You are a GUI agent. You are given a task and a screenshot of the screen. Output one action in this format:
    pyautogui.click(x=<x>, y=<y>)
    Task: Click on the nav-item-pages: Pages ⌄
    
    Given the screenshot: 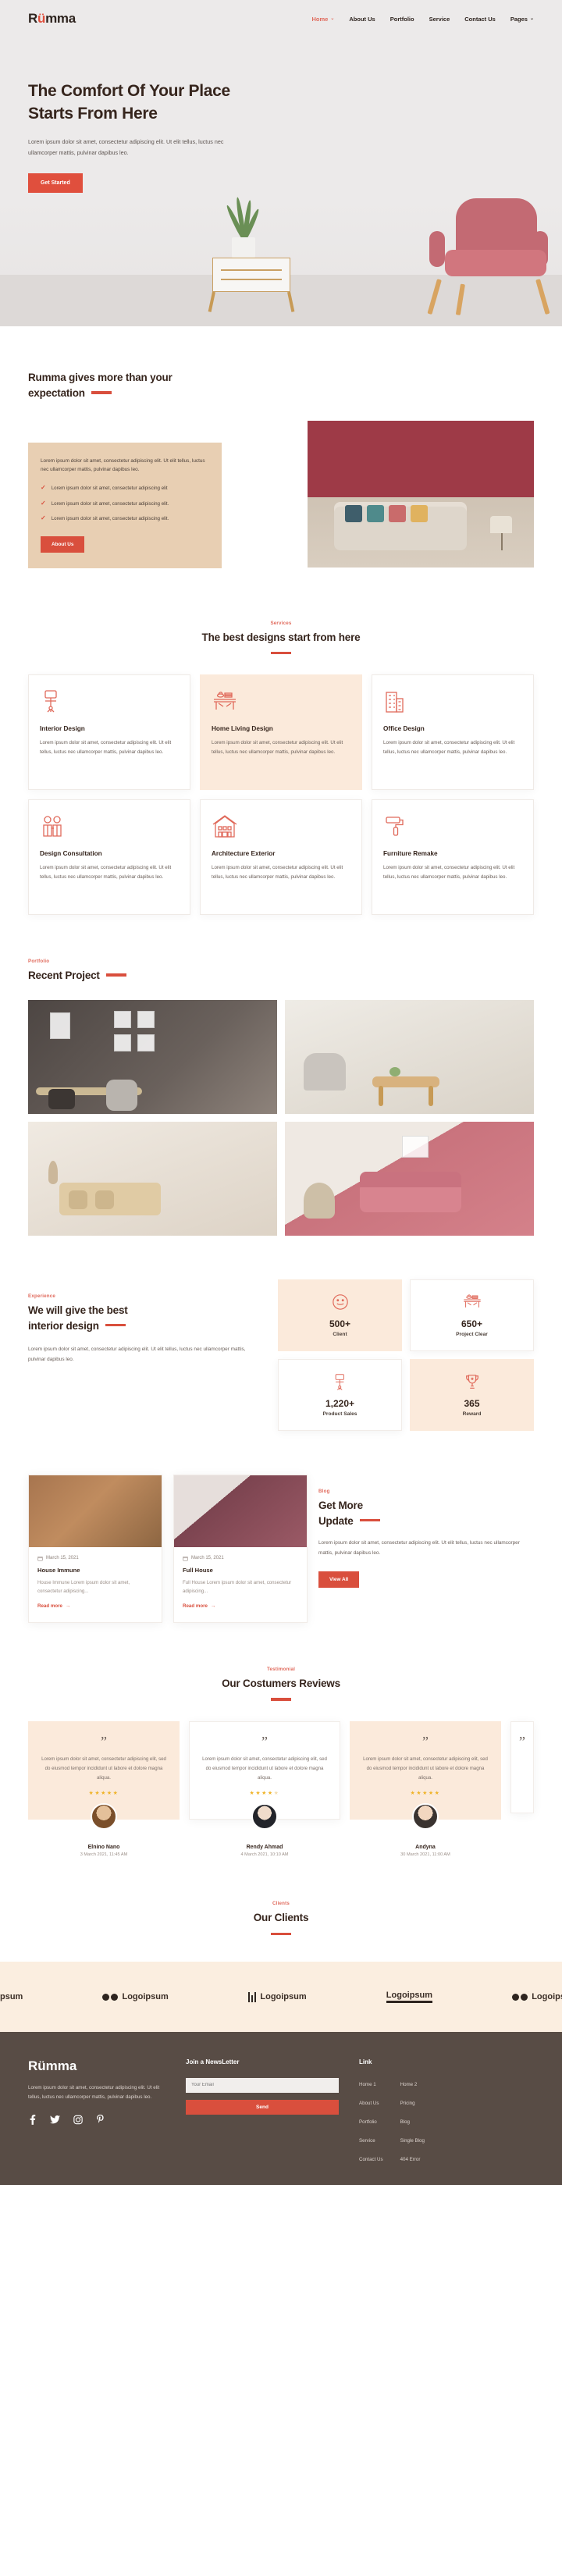 What is the action you would take?
    pyautogui.click(x=522, y=19)
    